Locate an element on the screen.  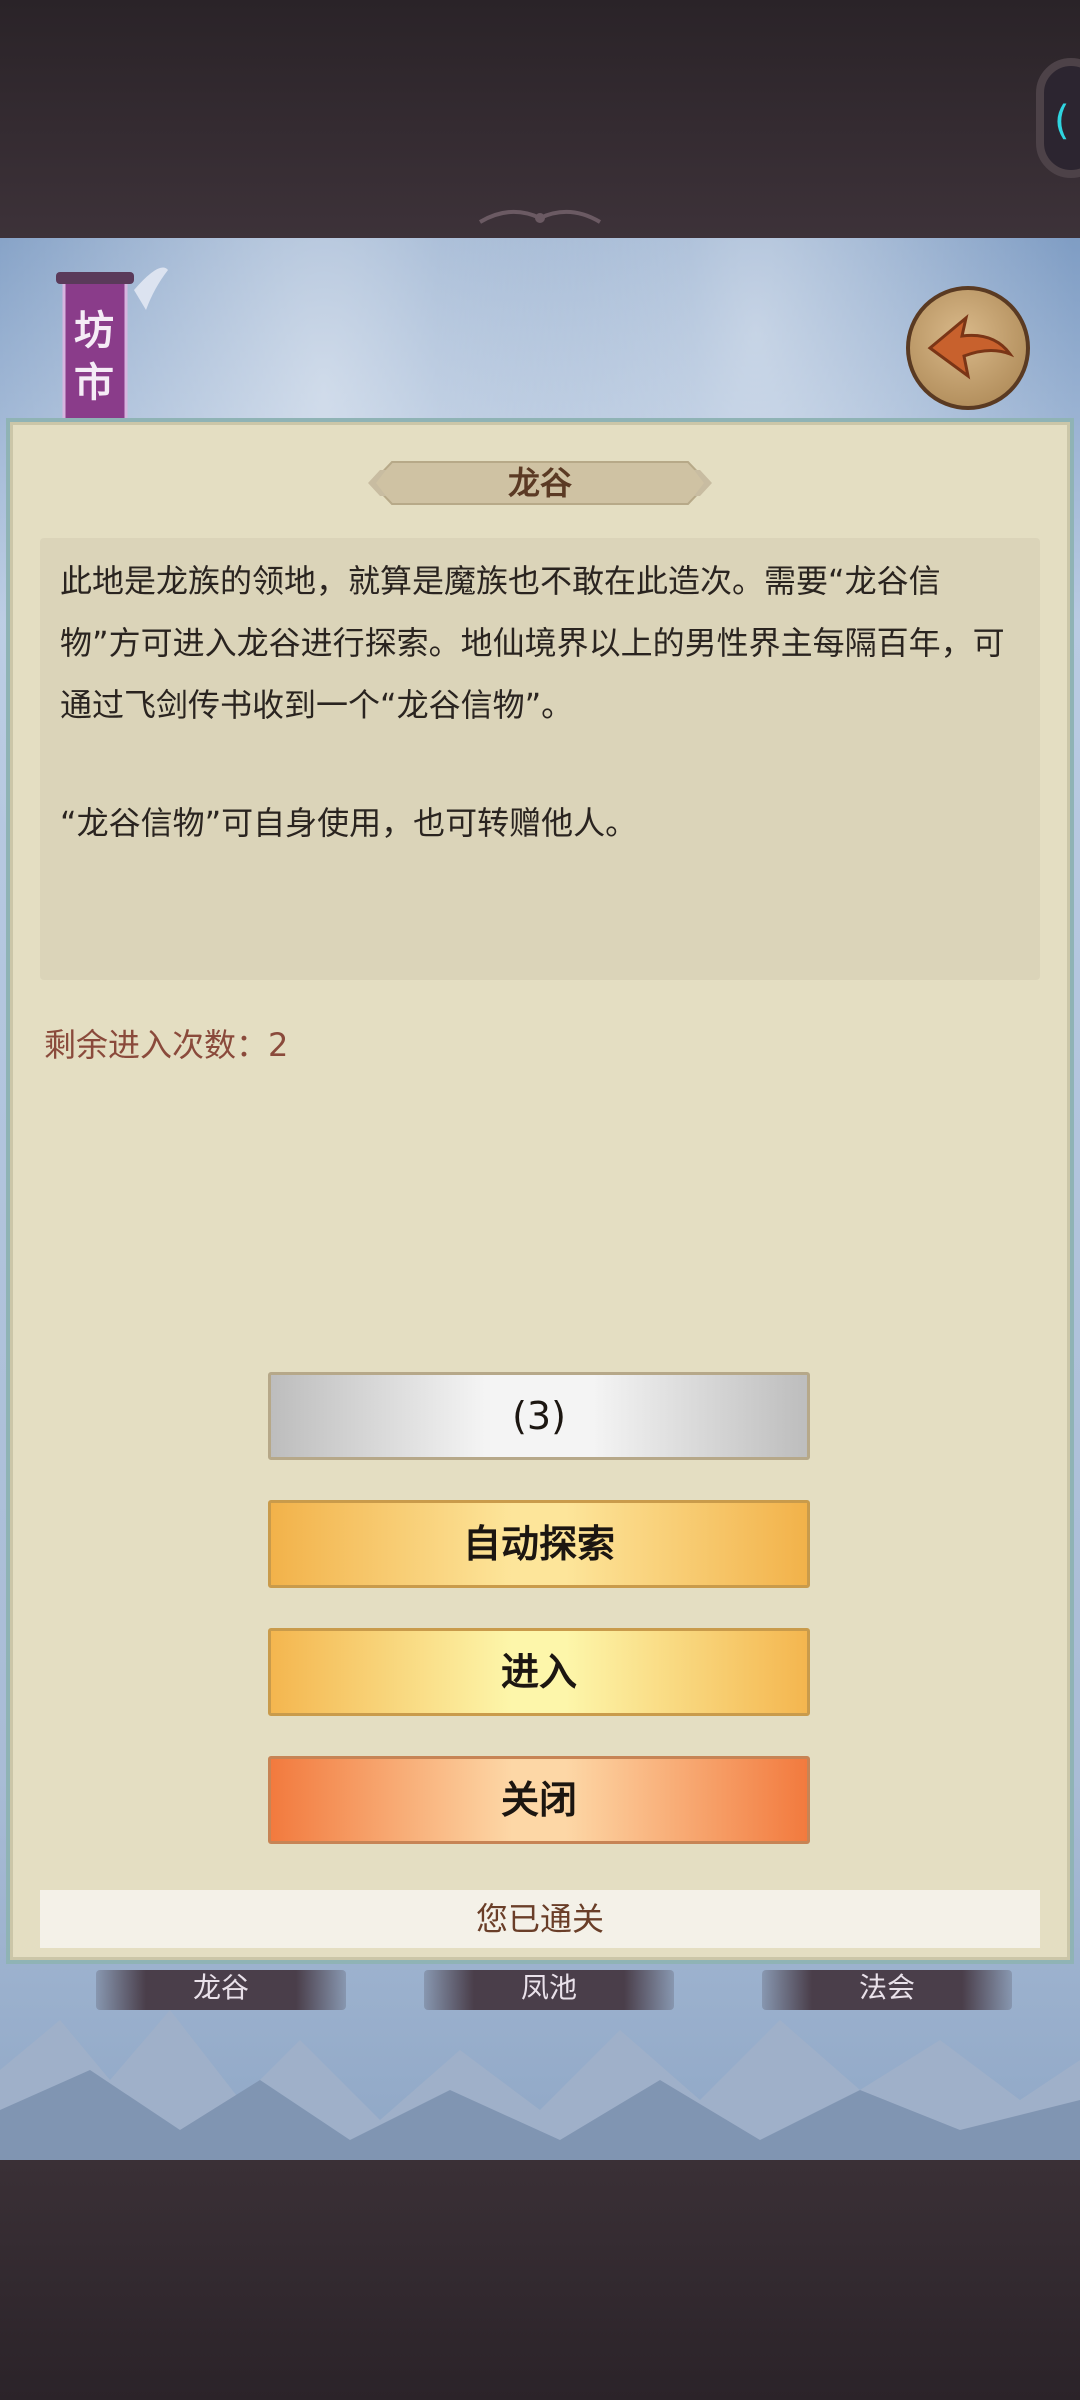
remaining-label: 剩余进入次数： is located at coordinates (156, 1045).